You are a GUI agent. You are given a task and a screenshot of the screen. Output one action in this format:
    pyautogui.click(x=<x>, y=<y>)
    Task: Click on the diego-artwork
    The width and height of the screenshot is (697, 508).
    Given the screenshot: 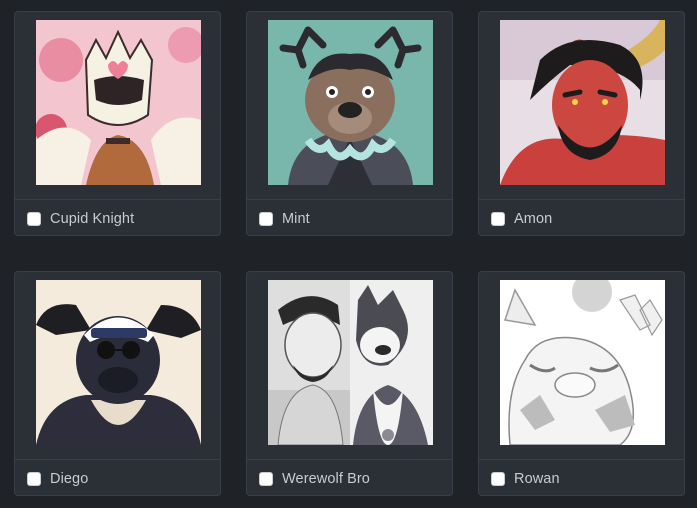 What is the action you would take?
    pyautogui.click(x=118, y=362)
    